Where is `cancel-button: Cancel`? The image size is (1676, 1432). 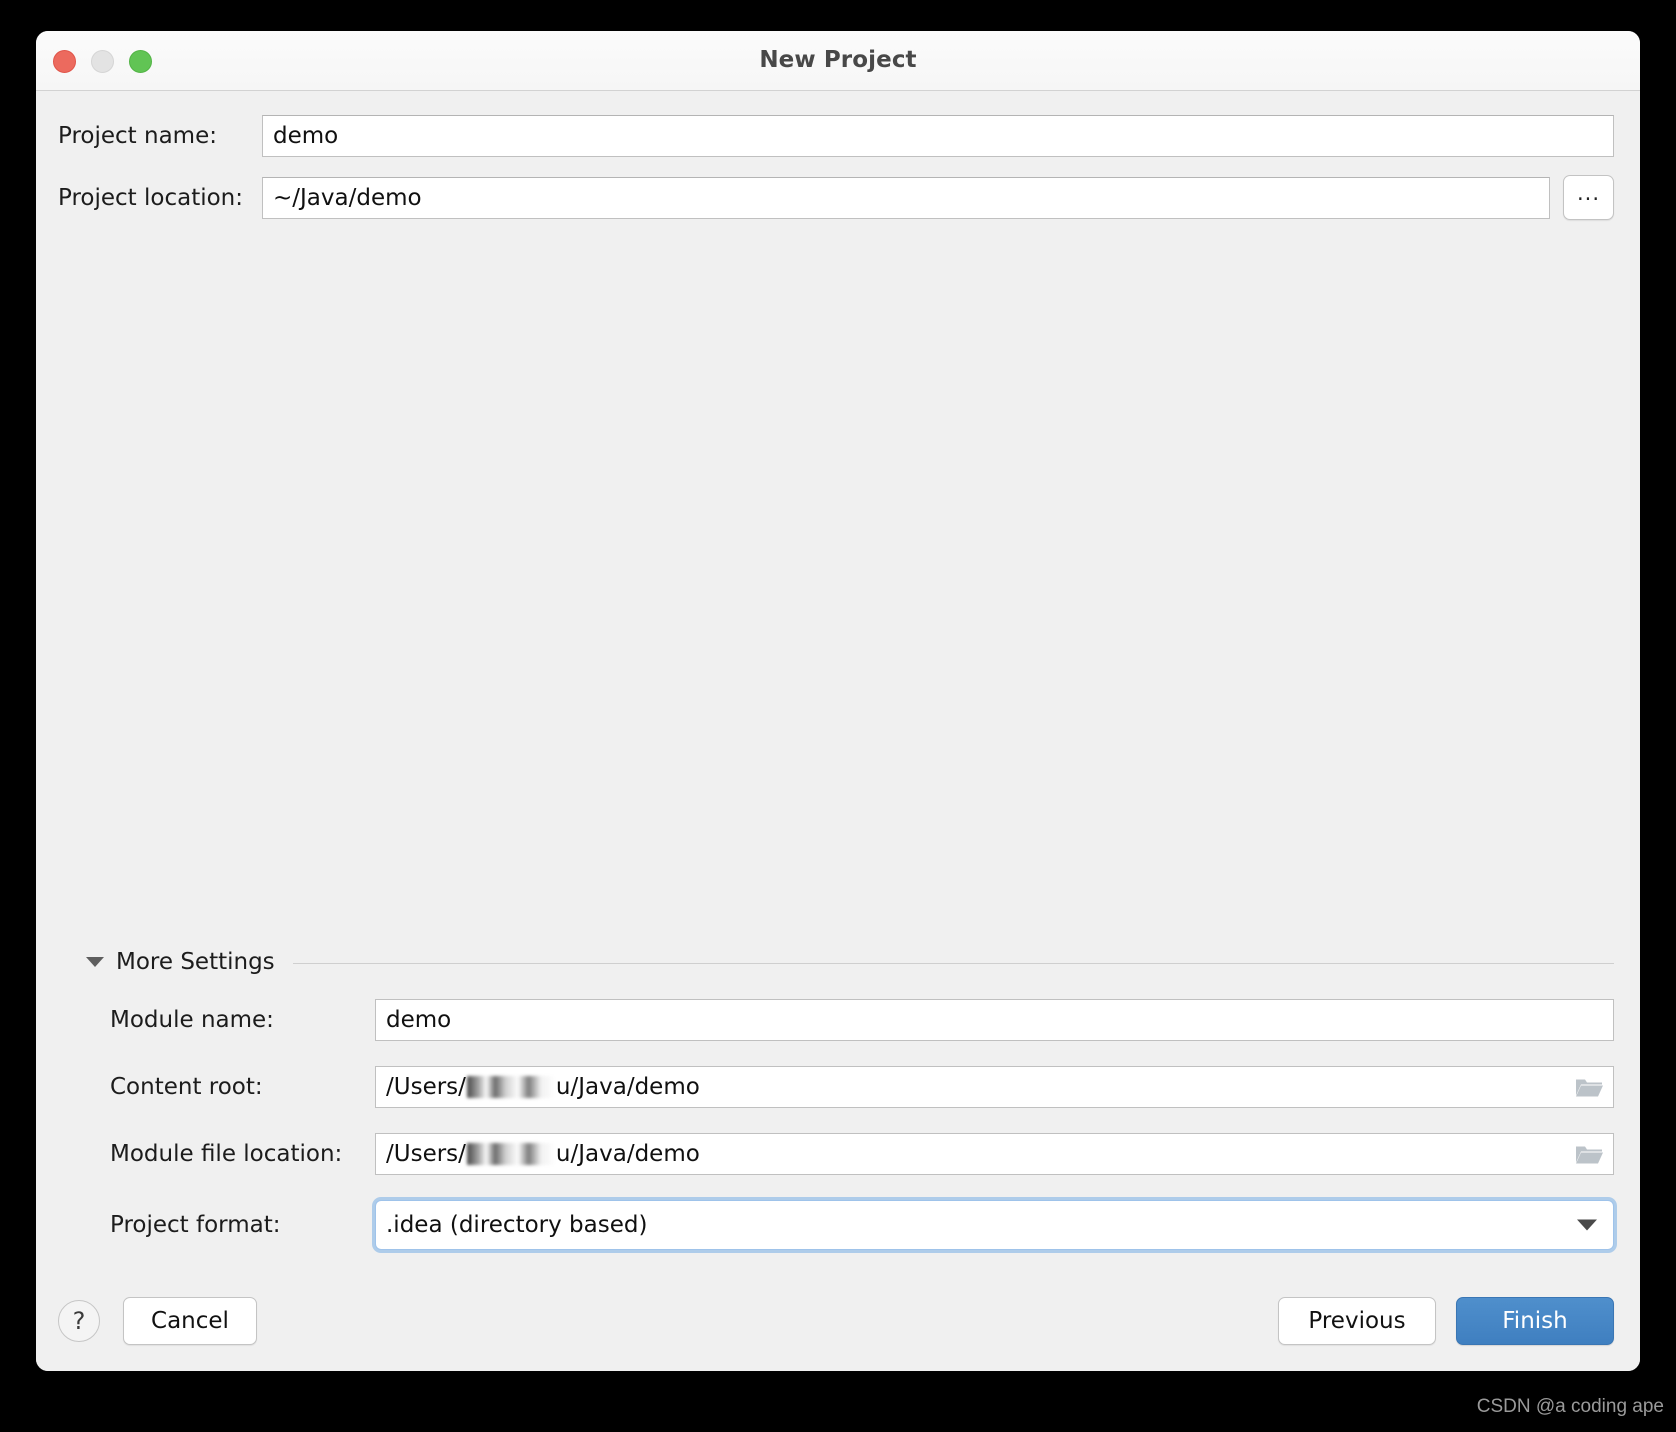
cancel-button: Cancel is located at coordinates (190, 1321).